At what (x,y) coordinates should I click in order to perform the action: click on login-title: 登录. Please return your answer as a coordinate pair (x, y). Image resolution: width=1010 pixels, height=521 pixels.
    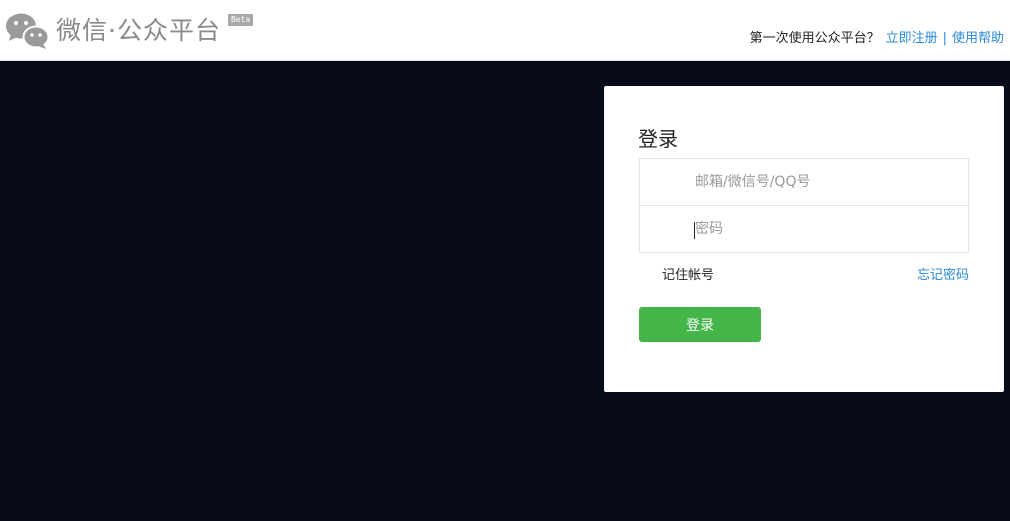
    Looking at the image, I should click on (658, 139).